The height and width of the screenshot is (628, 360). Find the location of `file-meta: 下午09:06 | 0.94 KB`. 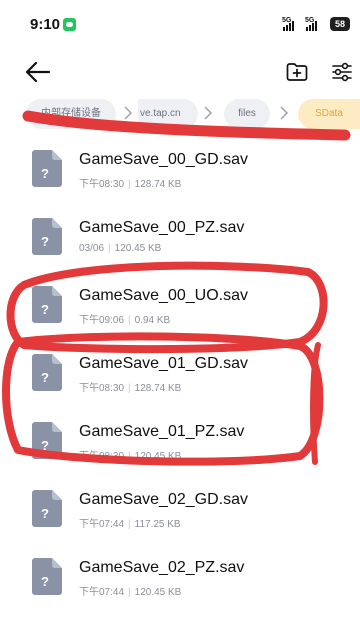

file-meta: 下午09:06 | 0.94 KB is located at coordinates (125, 320).